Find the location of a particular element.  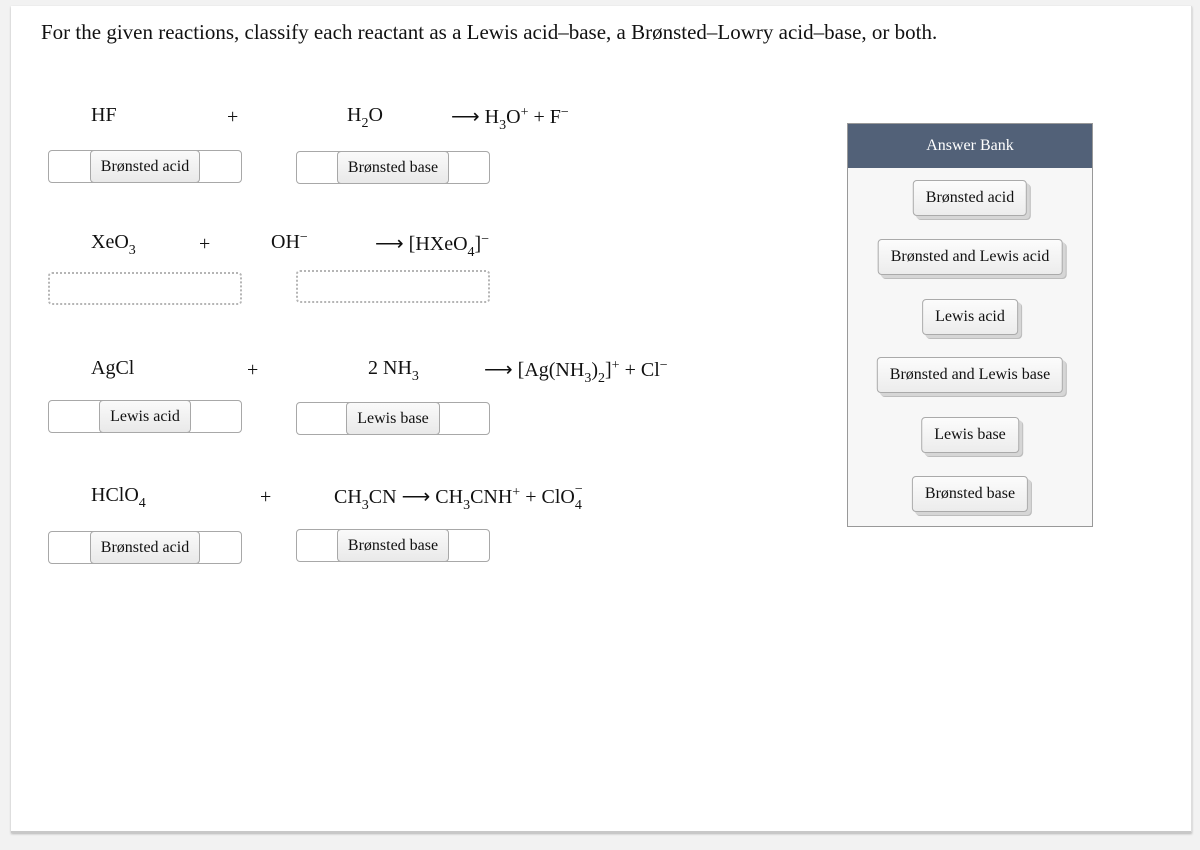

answer-bank-item: Lewis acid is located at coordinates (970, 317).